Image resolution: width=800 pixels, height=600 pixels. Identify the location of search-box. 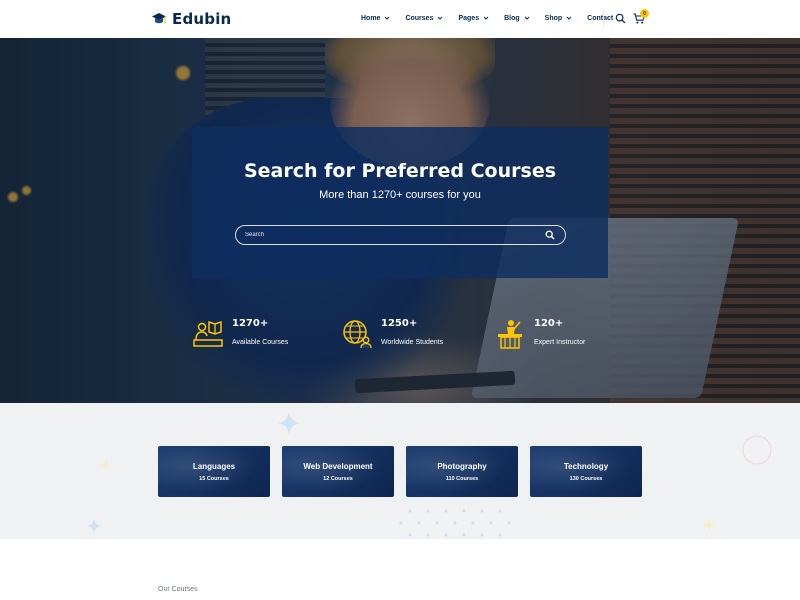
(400, 235).